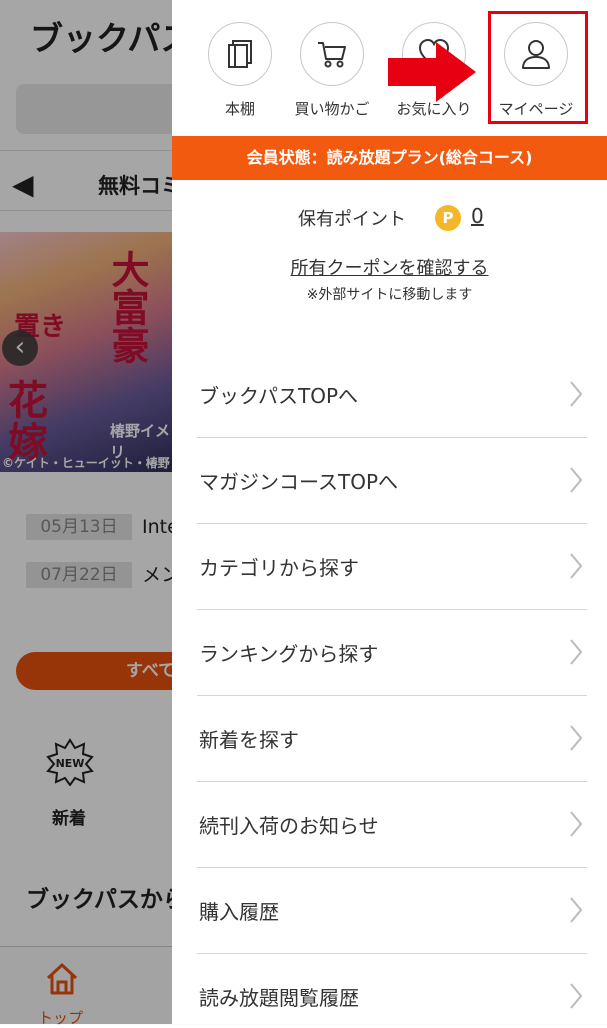 The image size is (607, 1028). What do you see at coordinates (432, 72) in the screenshot?
I see `red-arrow-icon` at bounding box center [432, 72].